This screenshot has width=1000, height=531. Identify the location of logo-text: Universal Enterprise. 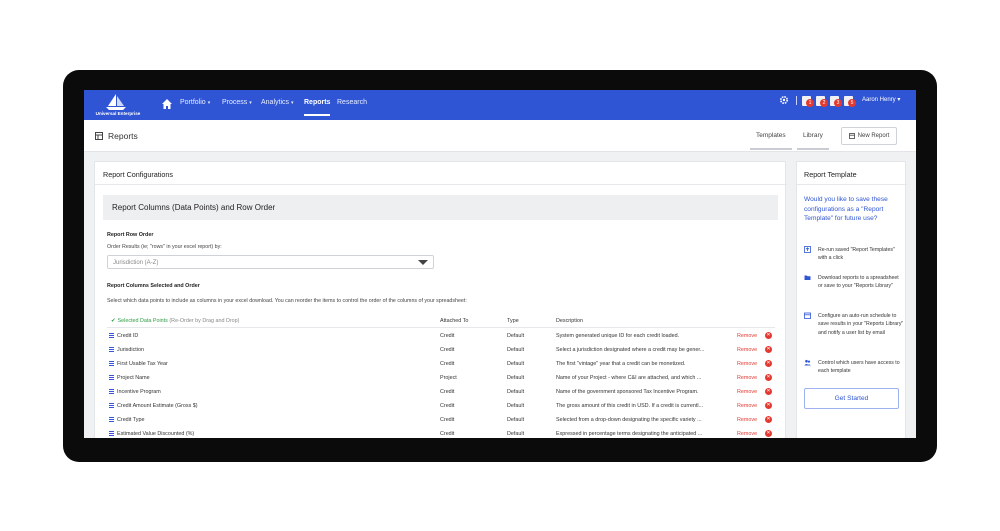
(118, 113).